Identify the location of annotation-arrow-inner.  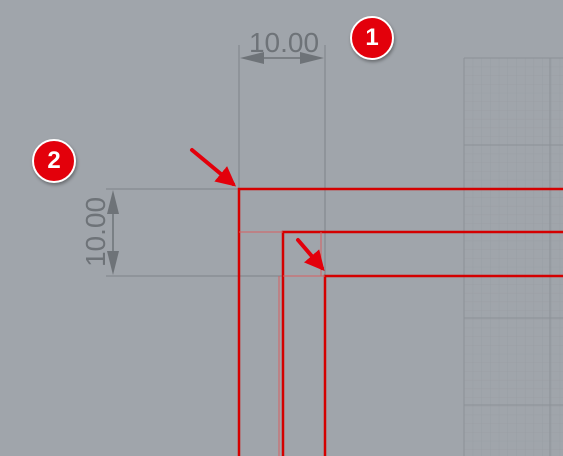
(310, 255).